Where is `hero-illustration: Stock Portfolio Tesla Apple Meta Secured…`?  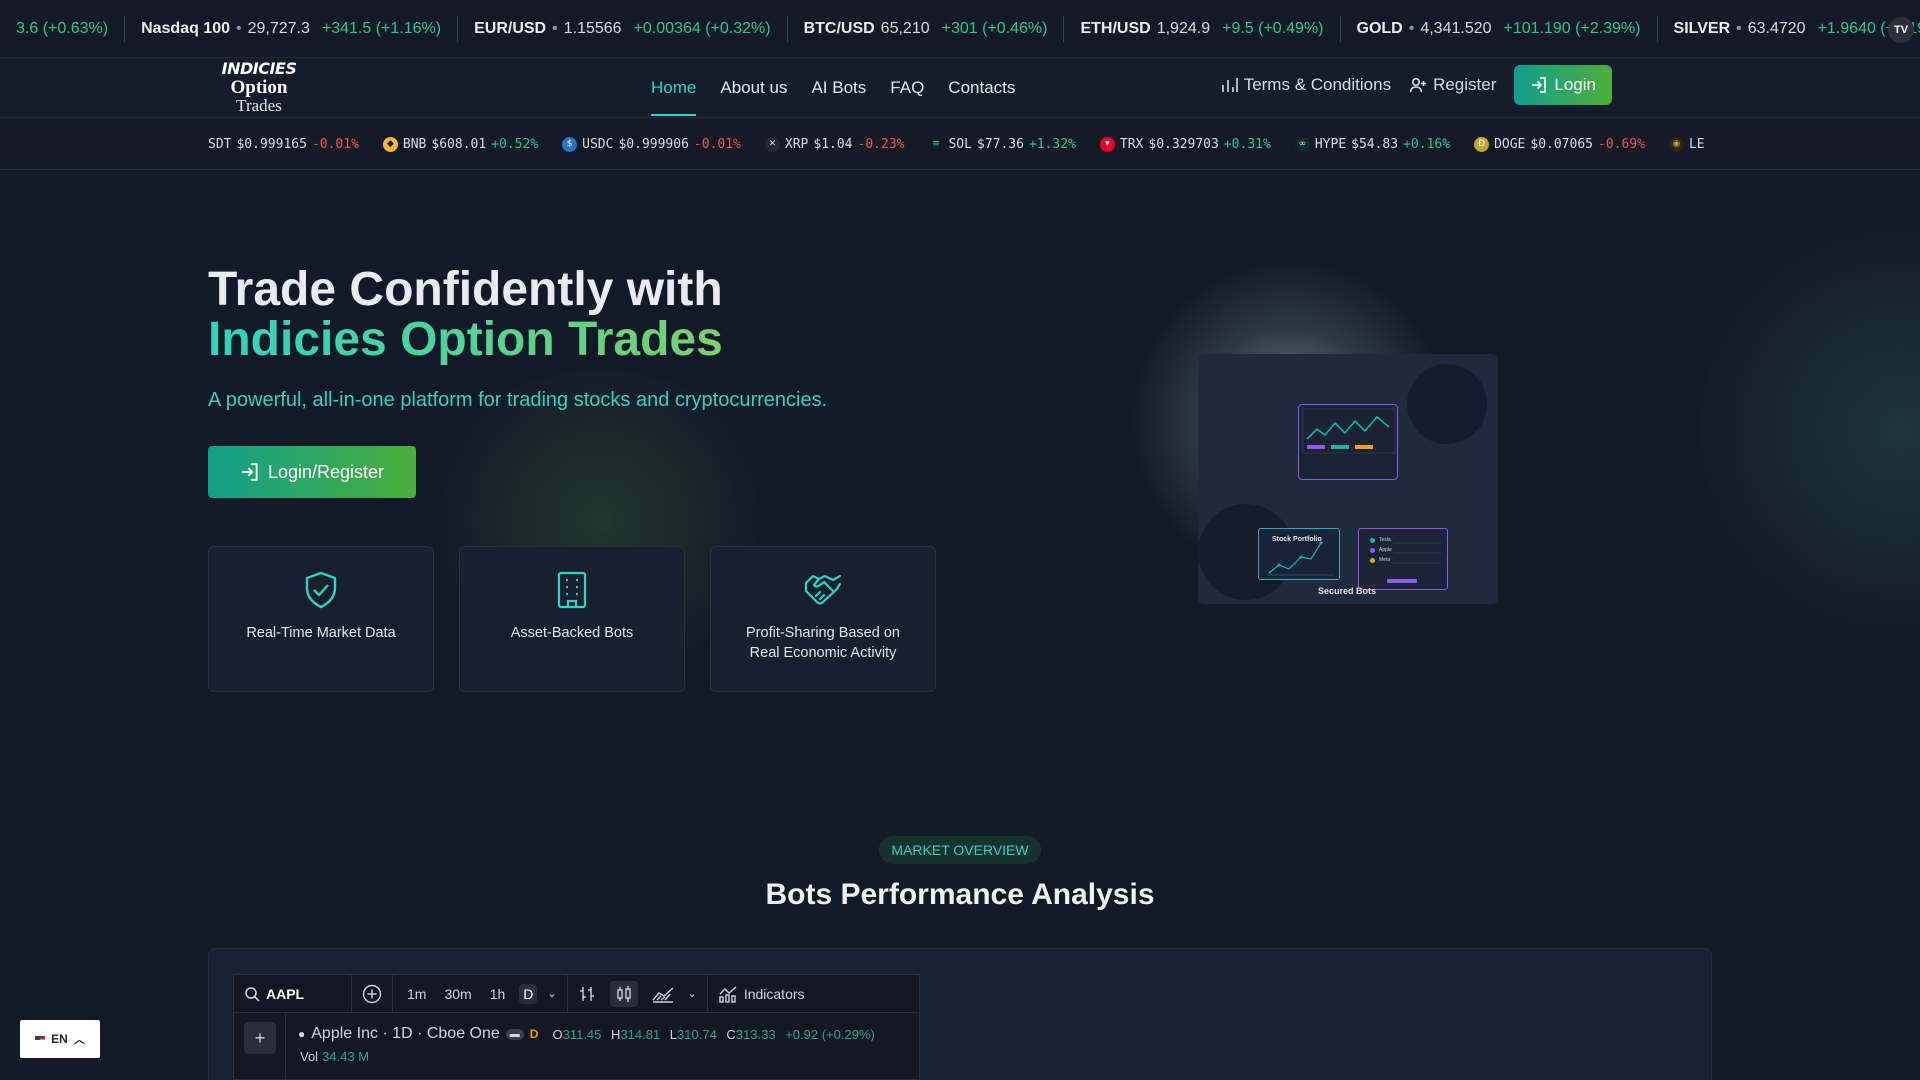 hero-illustration: Stock Portfolio Tesla Apple Meta Secured… is located at coordinates (1348, 479).